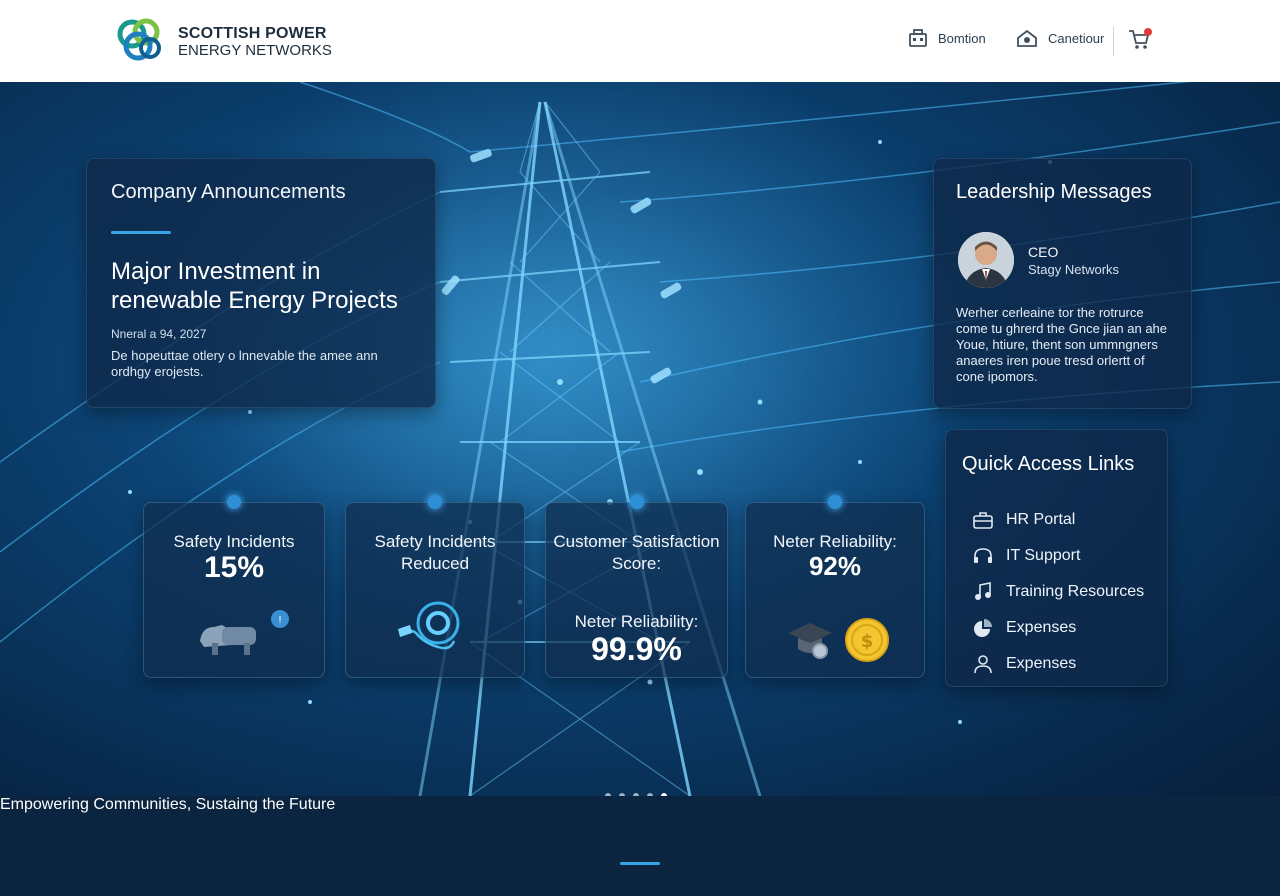 Image resolution: width=1280 pixels, height=896 pixels. I want to click on title-underline, so click(141, 232).